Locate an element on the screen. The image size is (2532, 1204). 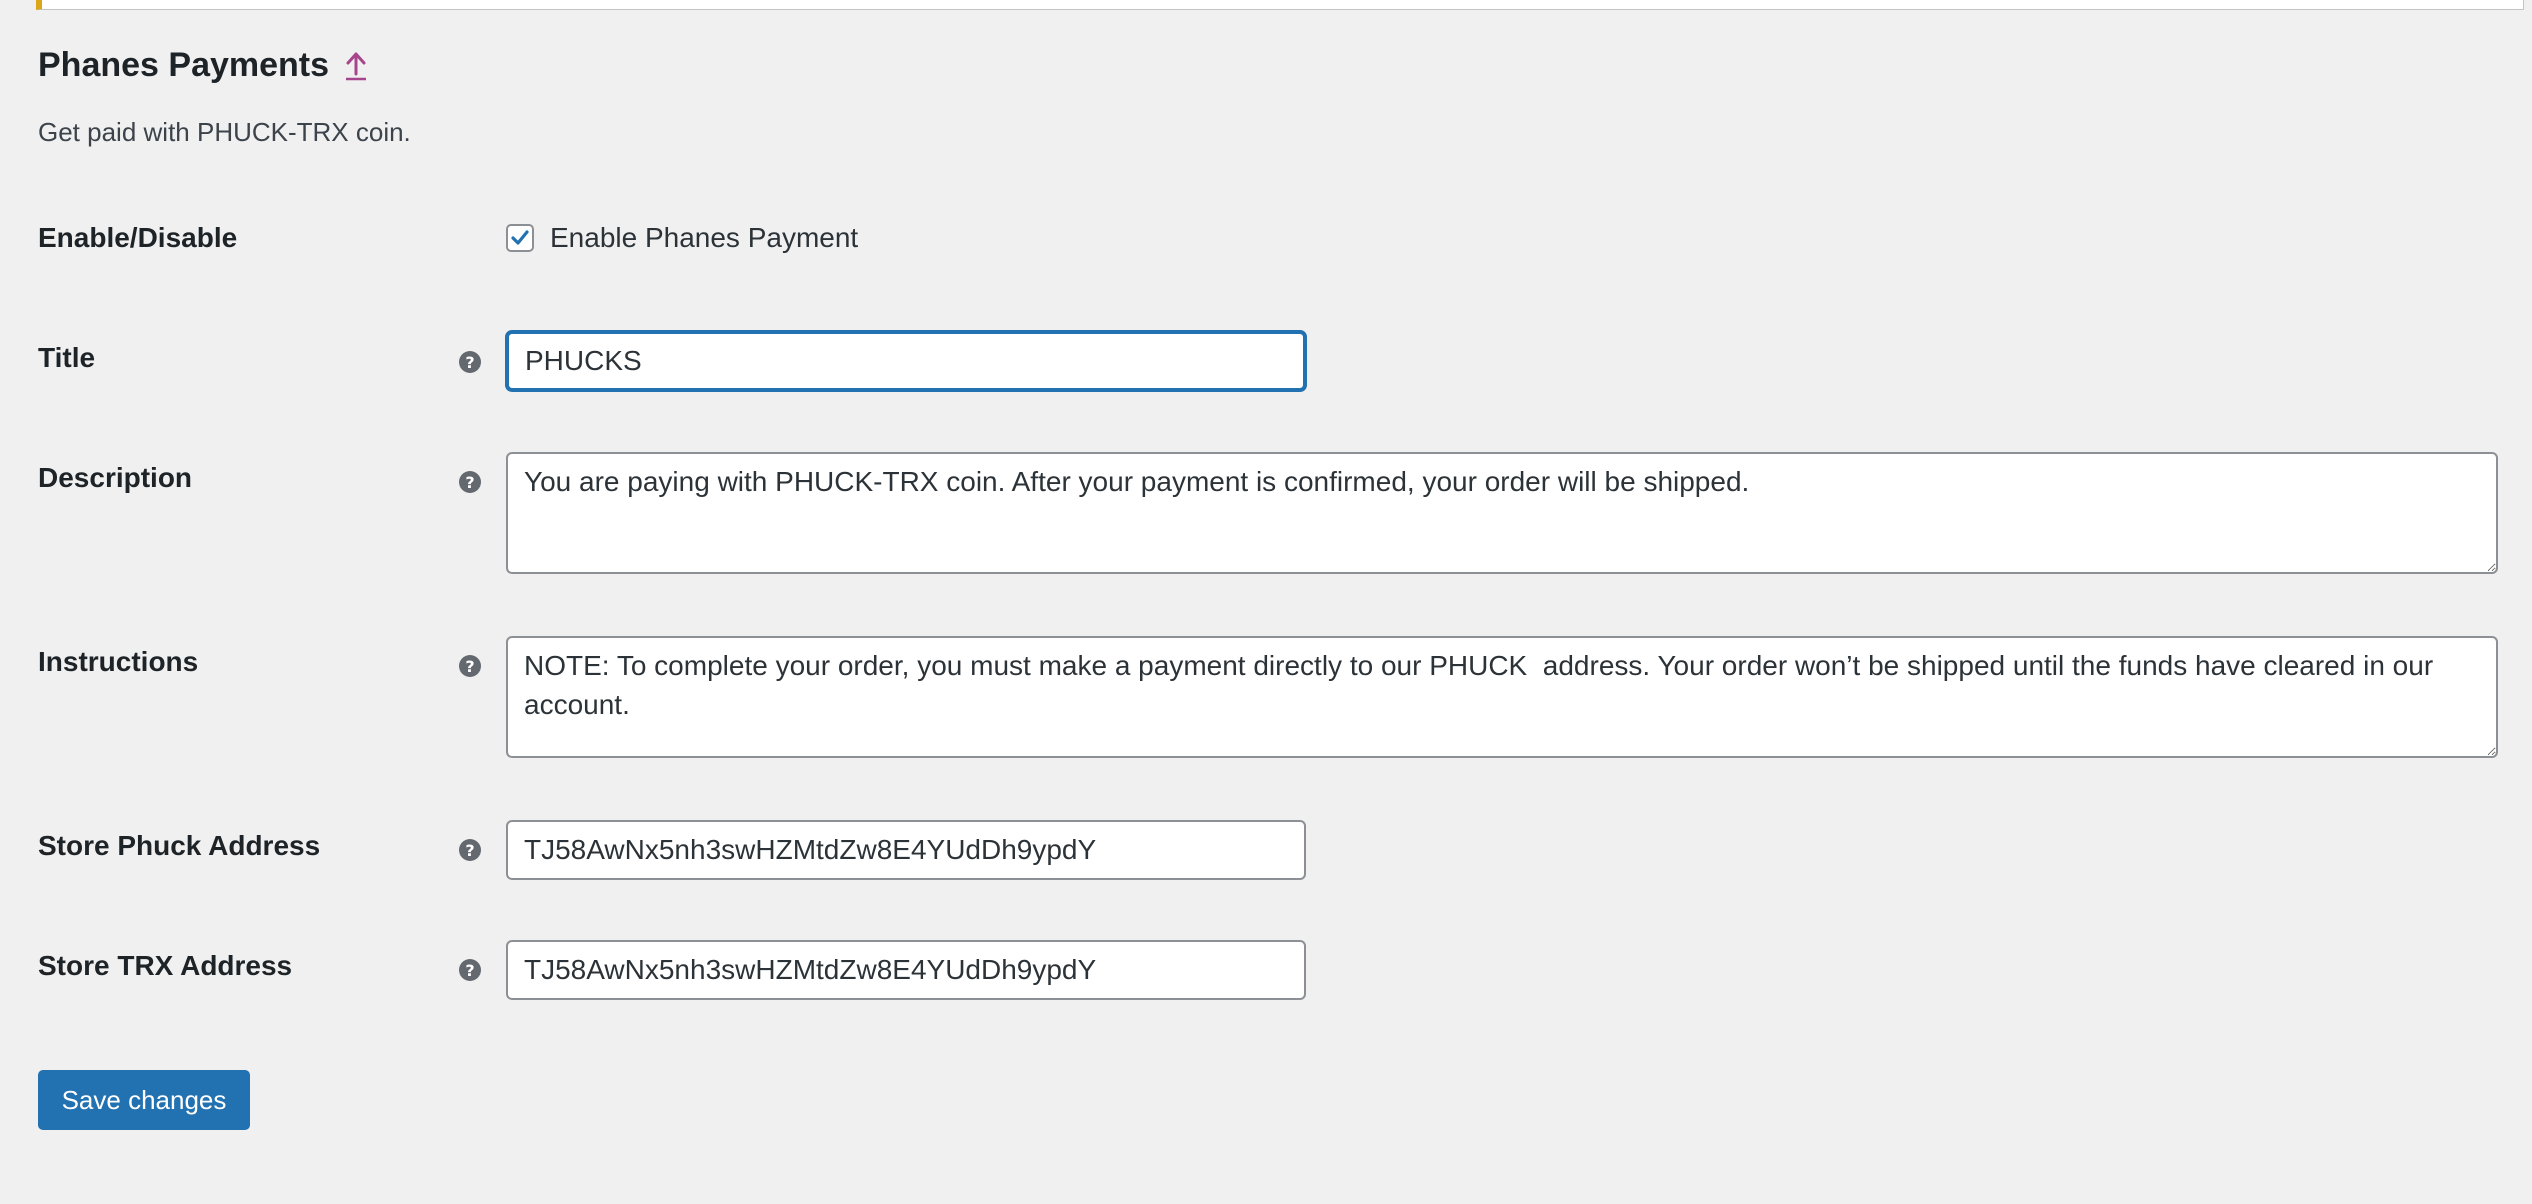
arrow-up-icon is located at coordinates (356, 65).